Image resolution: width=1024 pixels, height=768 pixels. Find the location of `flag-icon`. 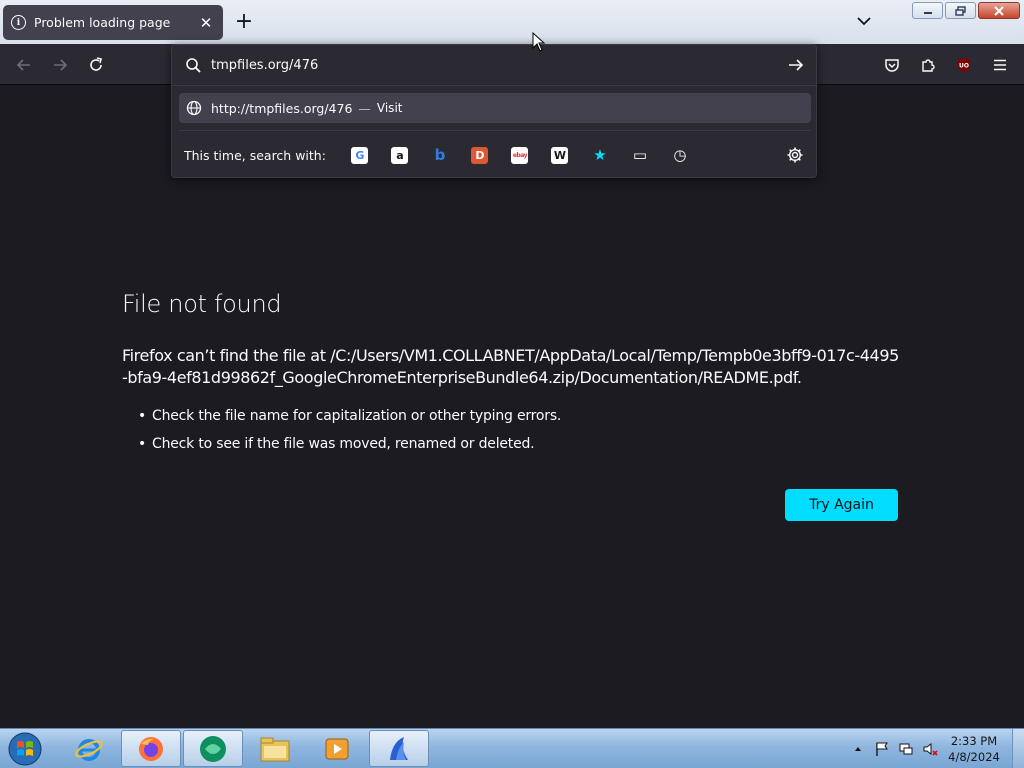

flag-icon is located at coordinates (882, 749).